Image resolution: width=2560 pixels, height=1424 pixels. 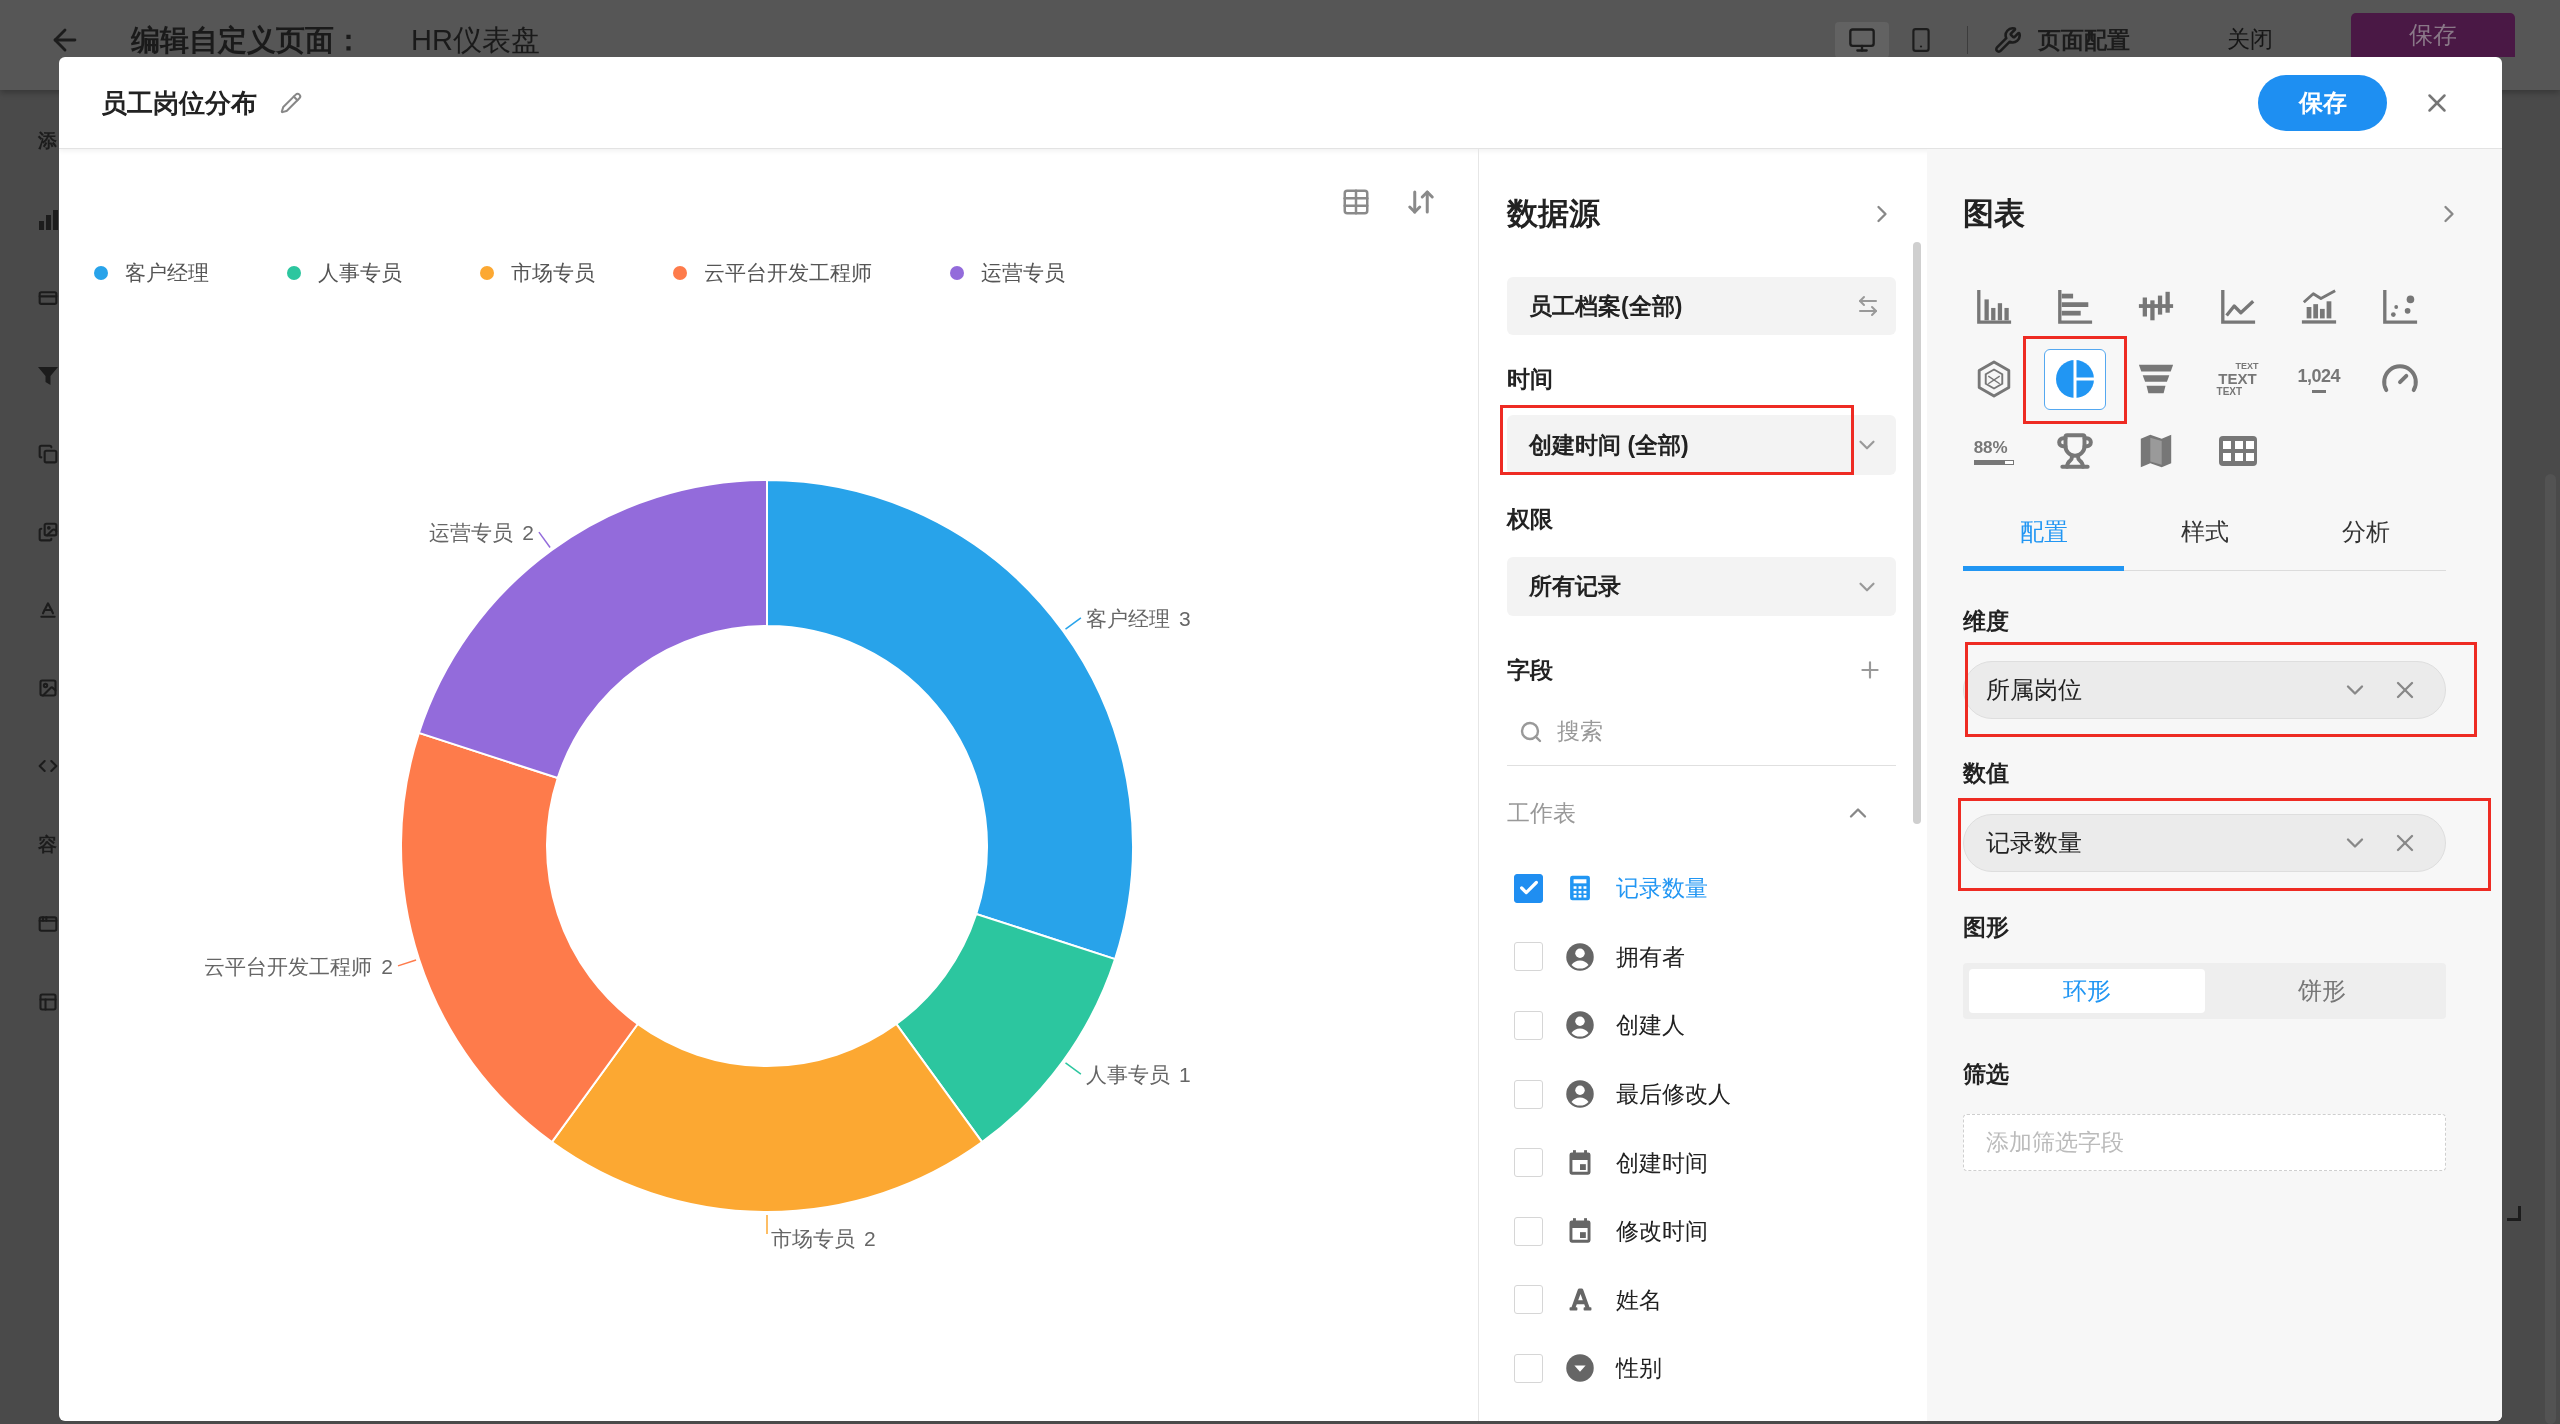 I want to click on segment-option: 饼形, so click(x=2322, y=991).